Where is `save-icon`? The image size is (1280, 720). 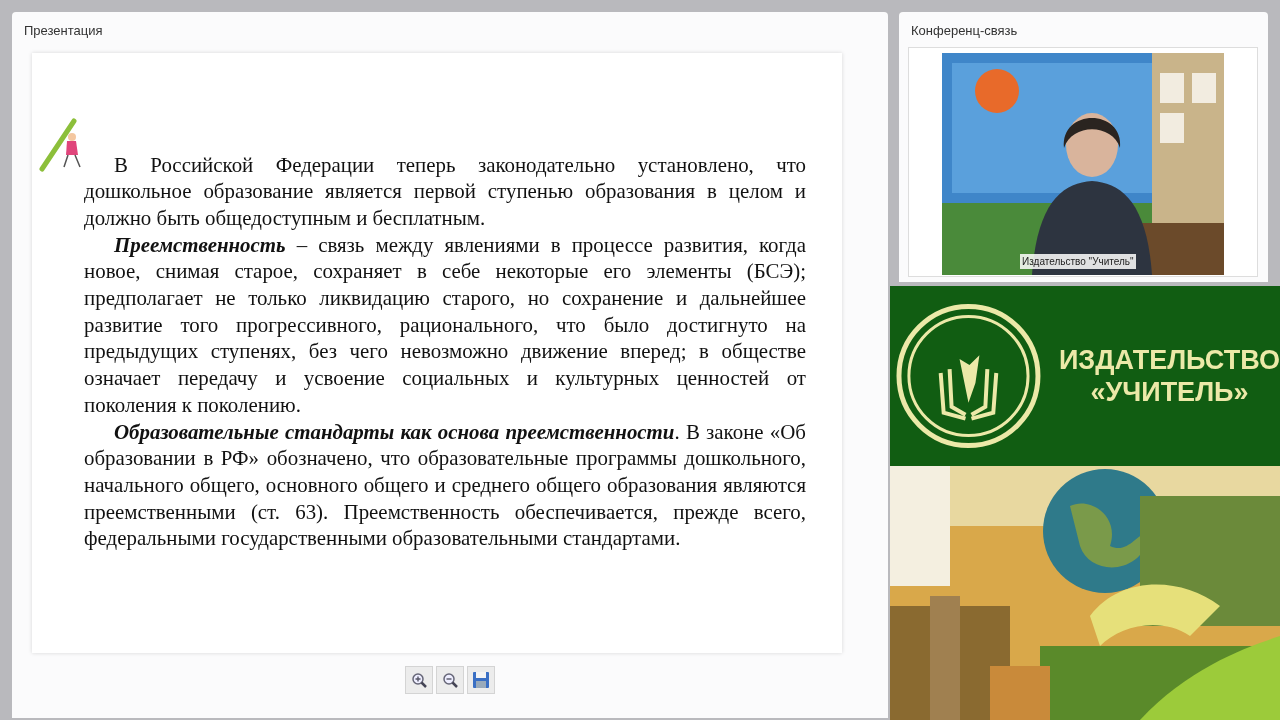 save-icon is located at coordinates (481, 679).